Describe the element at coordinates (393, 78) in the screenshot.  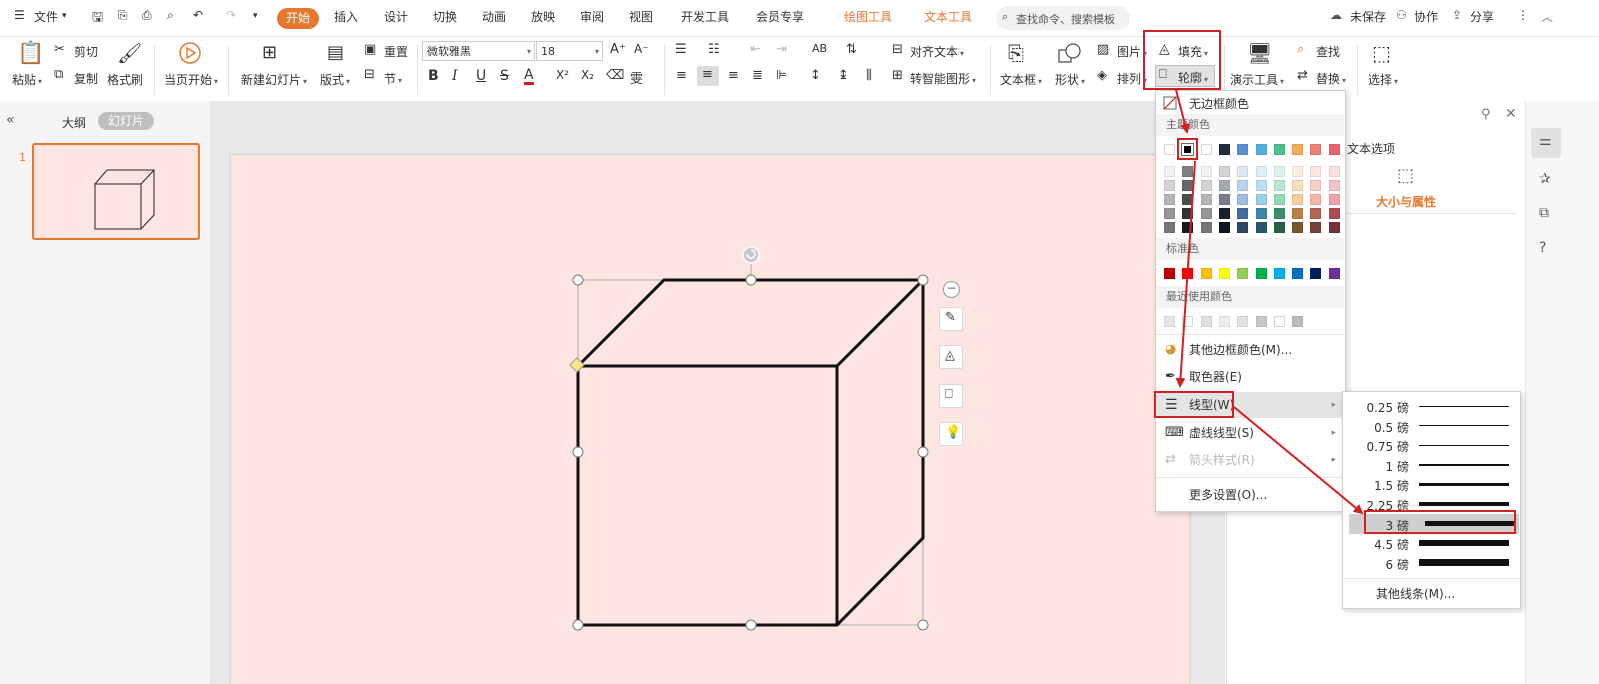
I see `section-button: 节` at that location.